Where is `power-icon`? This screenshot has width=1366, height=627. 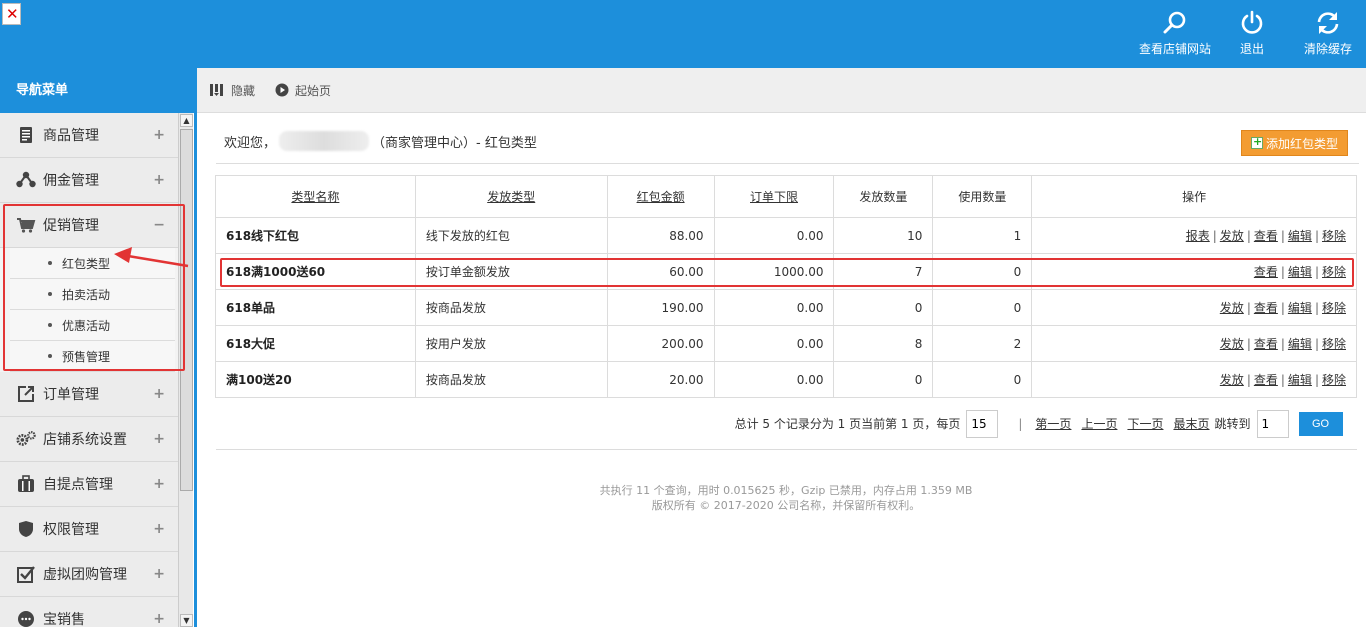 power-icon is located at coordinates (1252, 22).